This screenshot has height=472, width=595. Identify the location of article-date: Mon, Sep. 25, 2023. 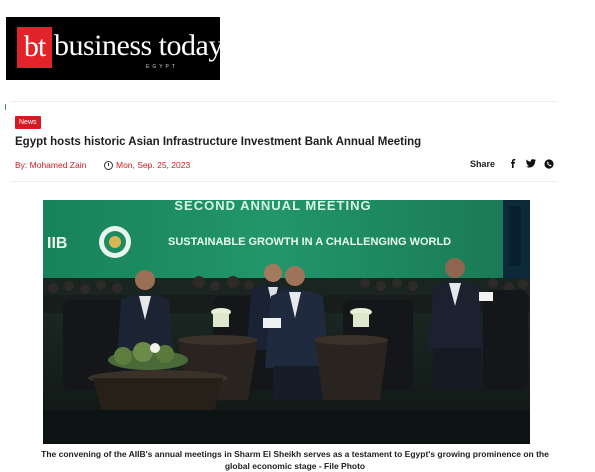
(147, 165).